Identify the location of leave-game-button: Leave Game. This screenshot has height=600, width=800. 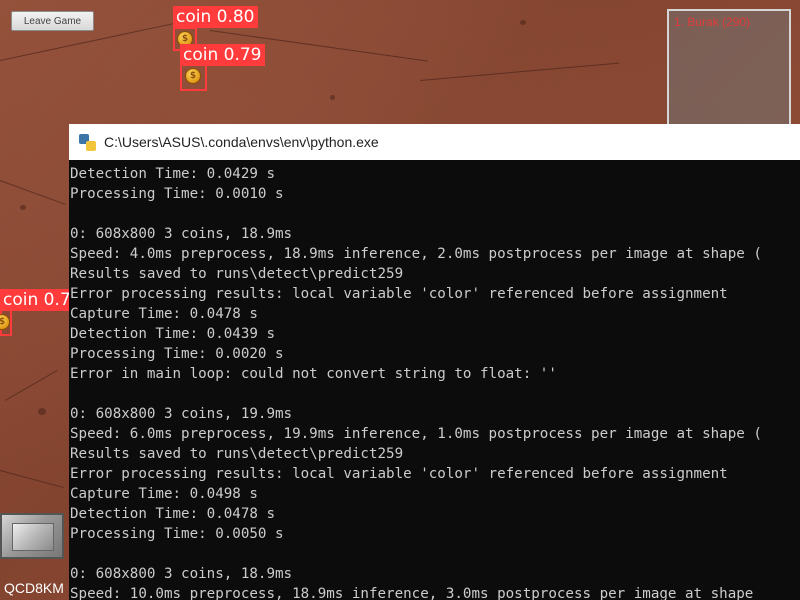
(52, 21).